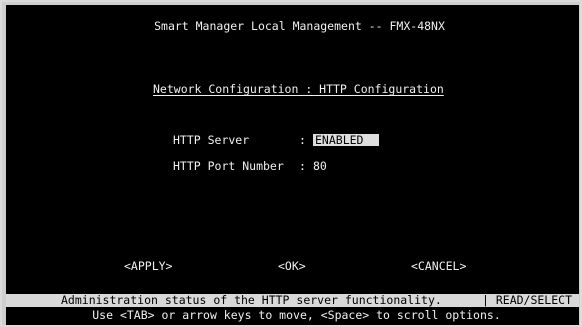  Describe the element at coordinates (346, 140) in the screenshot. I see `http-server-select: ENABLED` at that location.